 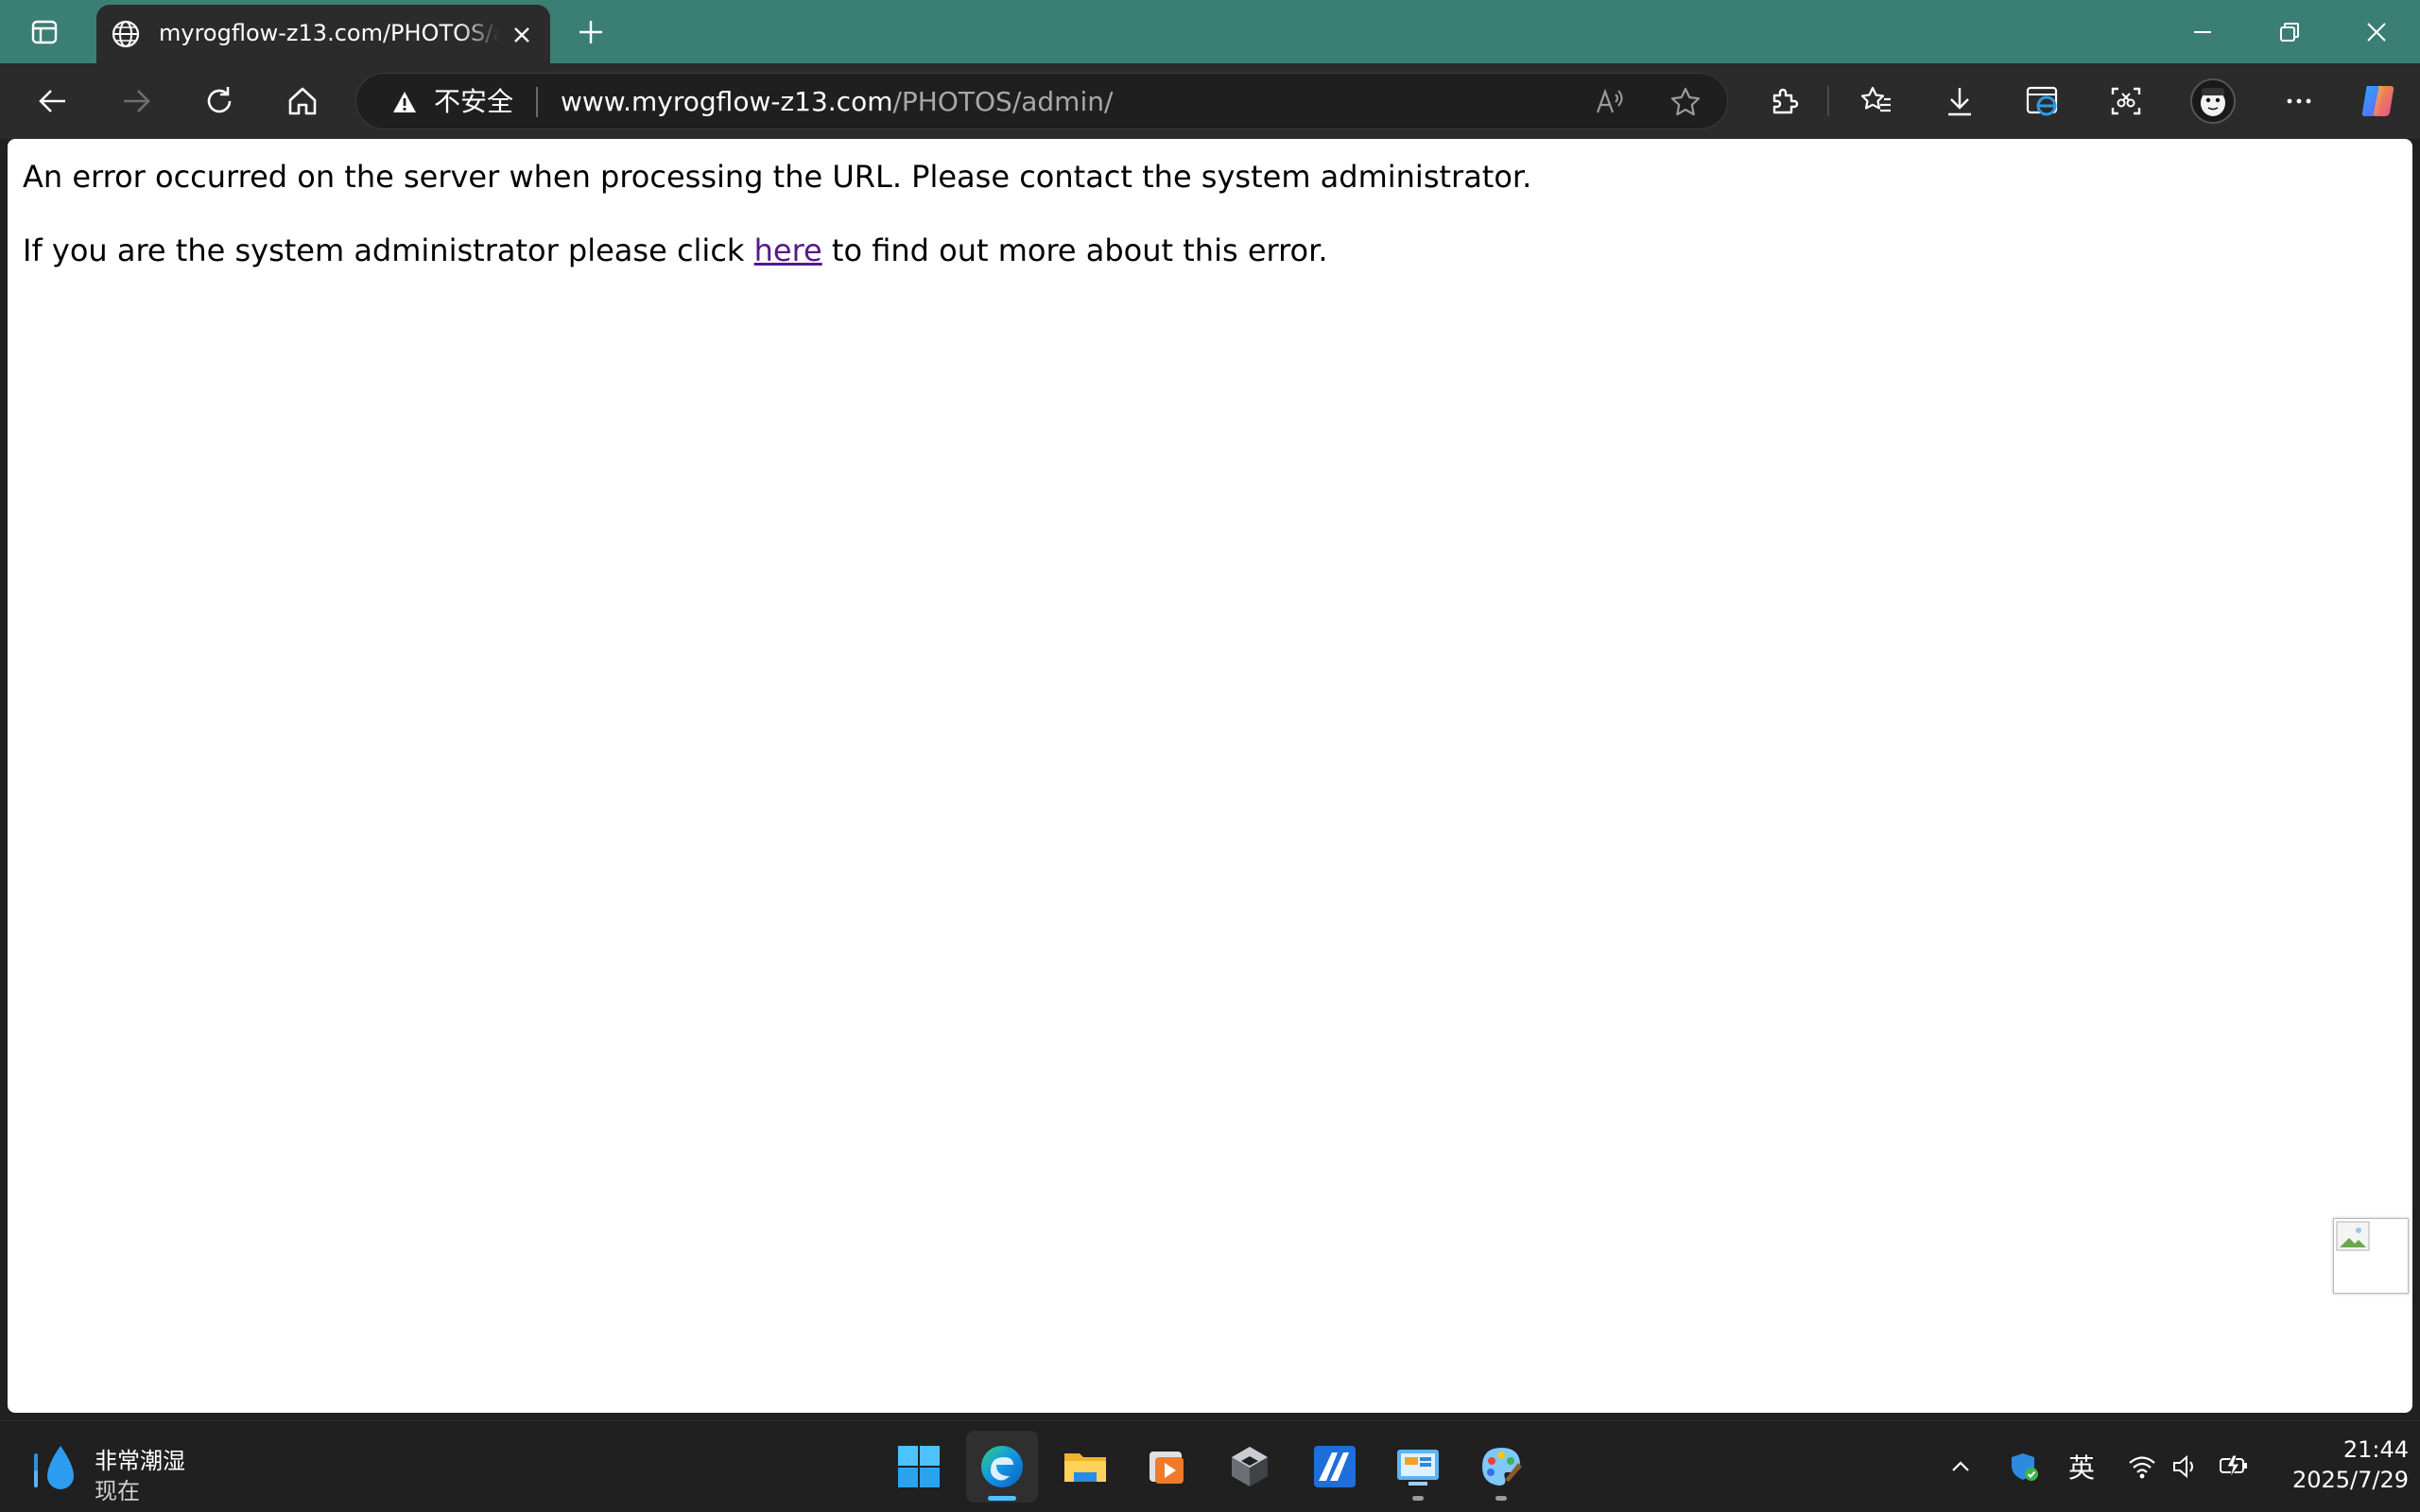 I want to click on home-icon, so click(x=302, y=101).